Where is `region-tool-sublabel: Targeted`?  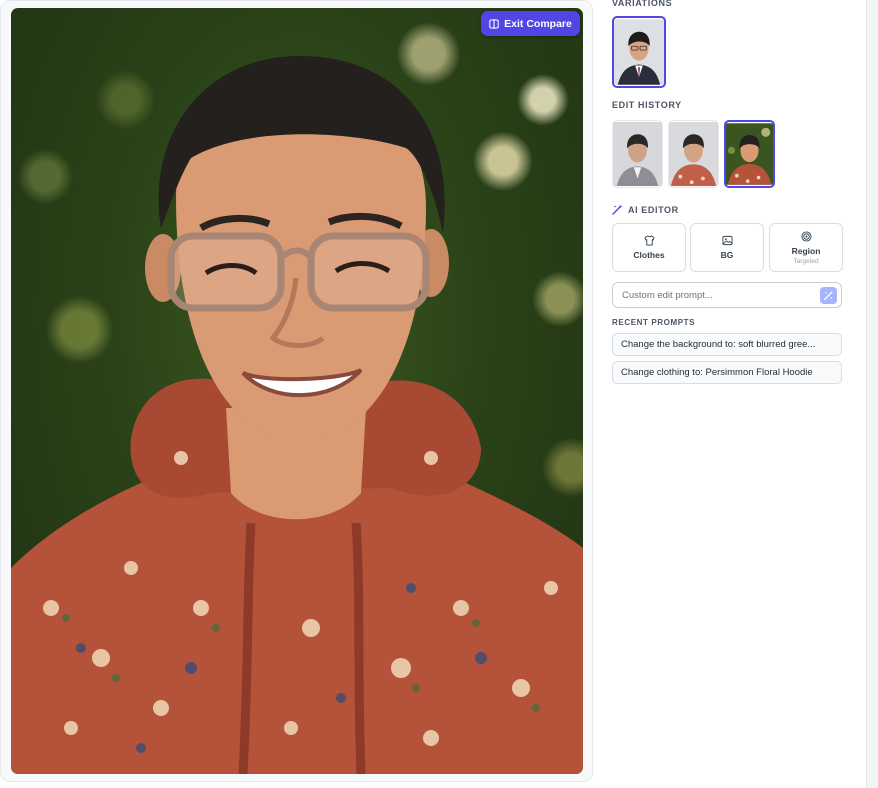 region-tool-sublabel: Targeted is located at coordinates (806, 261).